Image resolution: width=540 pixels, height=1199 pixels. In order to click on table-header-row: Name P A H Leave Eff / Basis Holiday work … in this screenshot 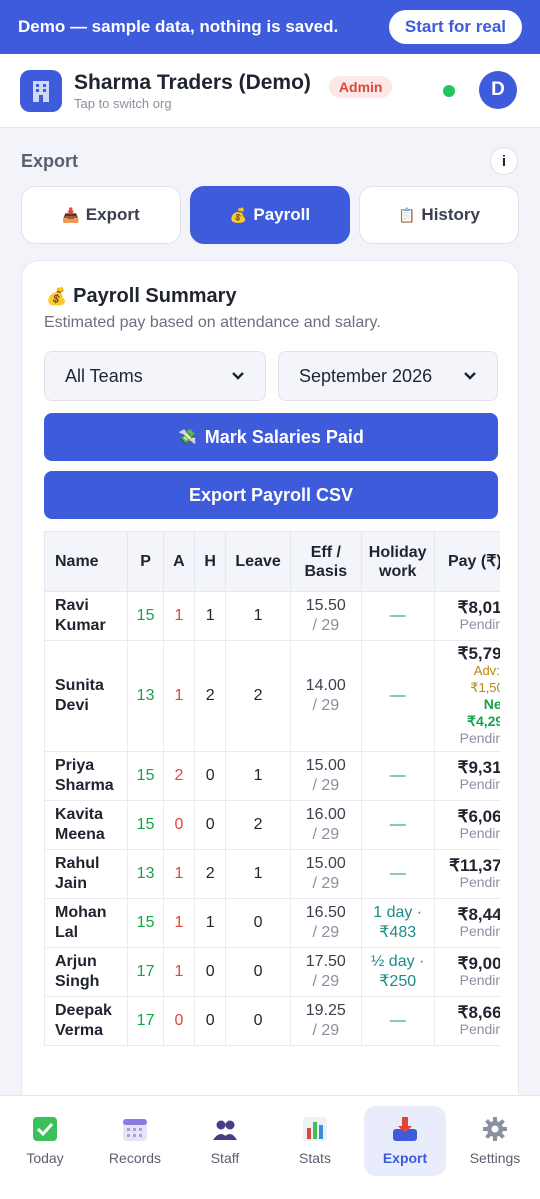, I will do `click(272, 561)`.